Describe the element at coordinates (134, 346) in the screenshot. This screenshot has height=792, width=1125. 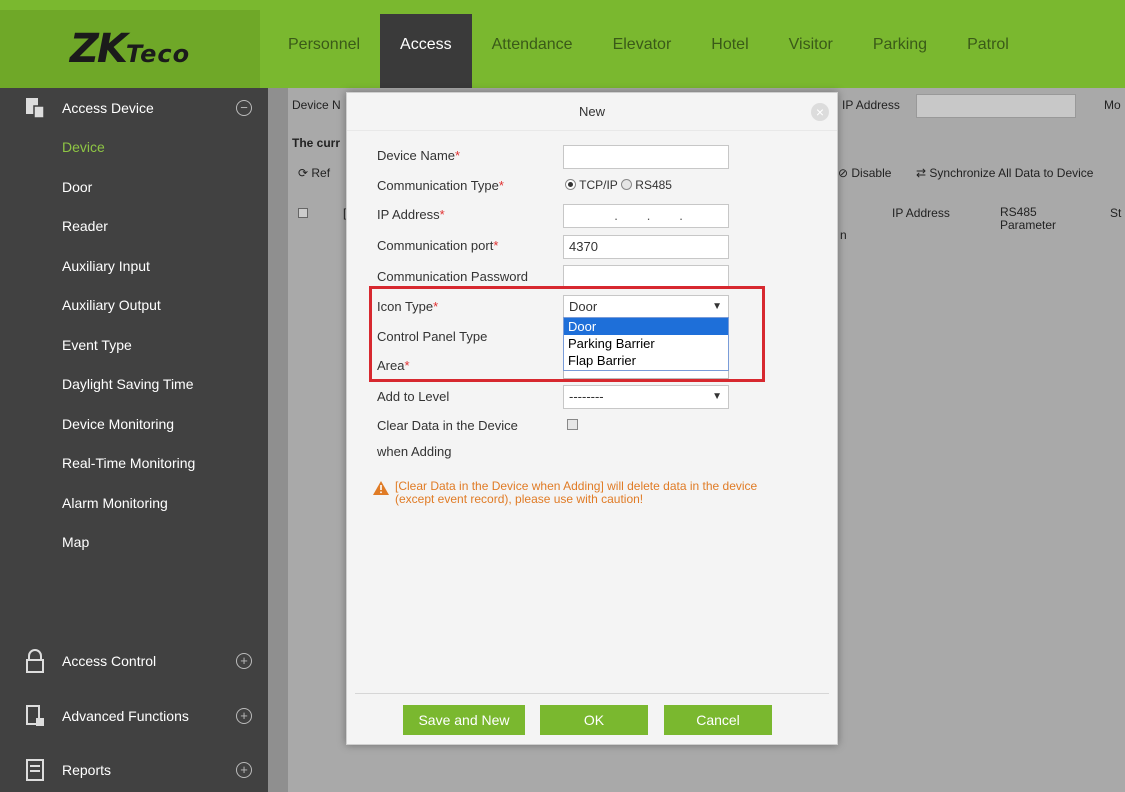
I see `sidebar-item-event-type: Event Type` at that location.